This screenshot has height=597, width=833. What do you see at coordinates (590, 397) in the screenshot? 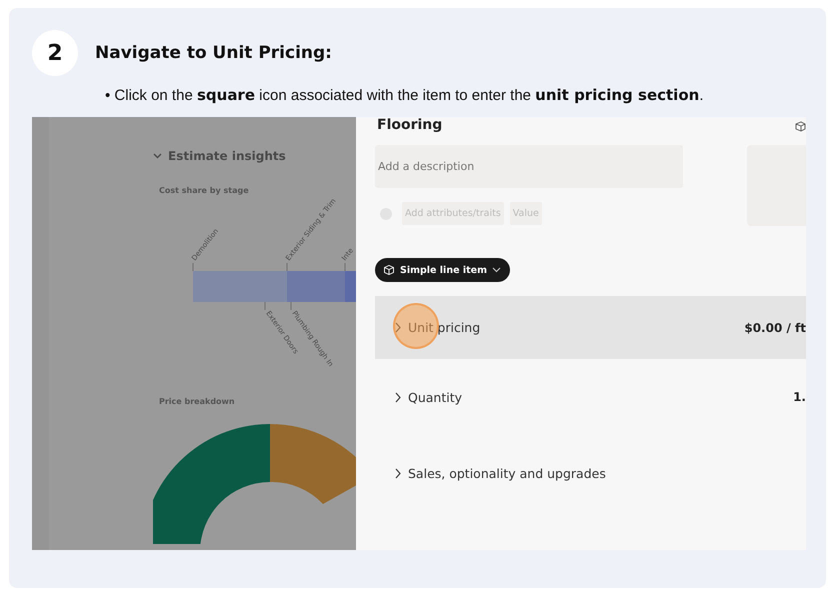
I see `section-row: Quantity 1.` at bounding box center [590, 397].